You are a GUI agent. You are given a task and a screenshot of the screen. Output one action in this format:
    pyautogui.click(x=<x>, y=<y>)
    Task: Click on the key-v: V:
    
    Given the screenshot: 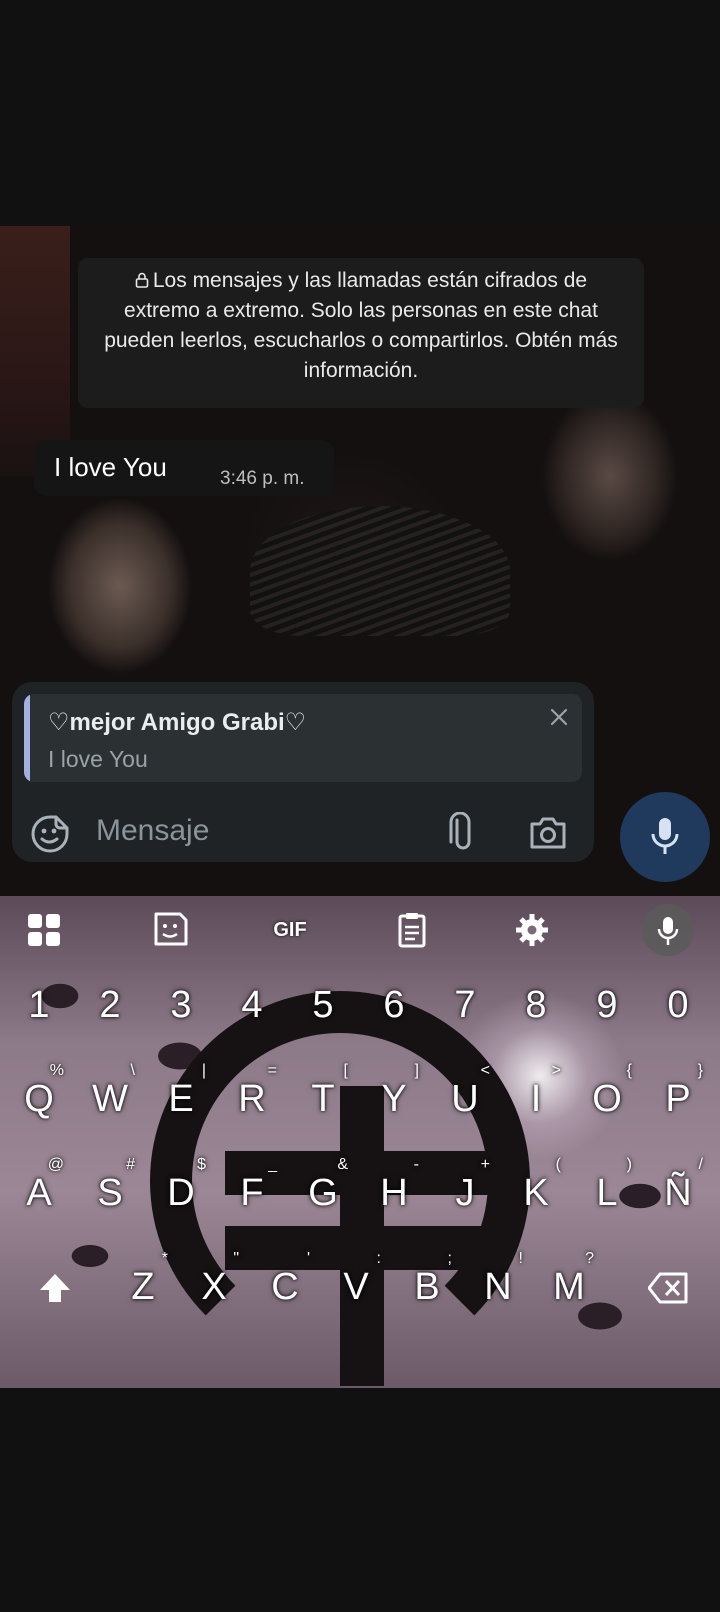 What is the action you would take?
    pyautogui.click(x=356, y=1286)
    